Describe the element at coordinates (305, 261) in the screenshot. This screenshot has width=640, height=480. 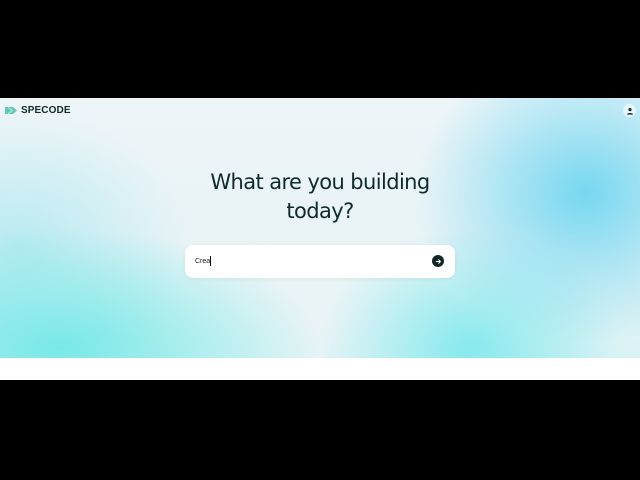
I see `prompt-input` at that location.